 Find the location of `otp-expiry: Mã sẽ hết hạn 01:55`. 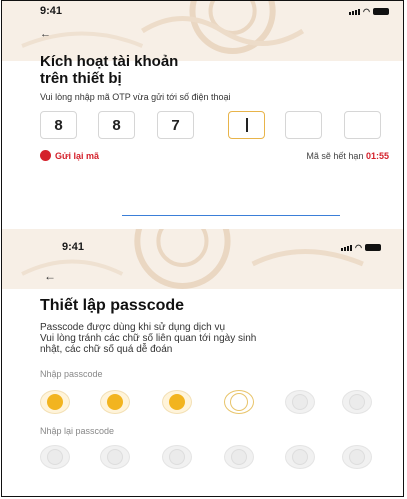

otp-expiry: Mã sẽ hết hạn 01:55 is located at coordinates (347, 156).